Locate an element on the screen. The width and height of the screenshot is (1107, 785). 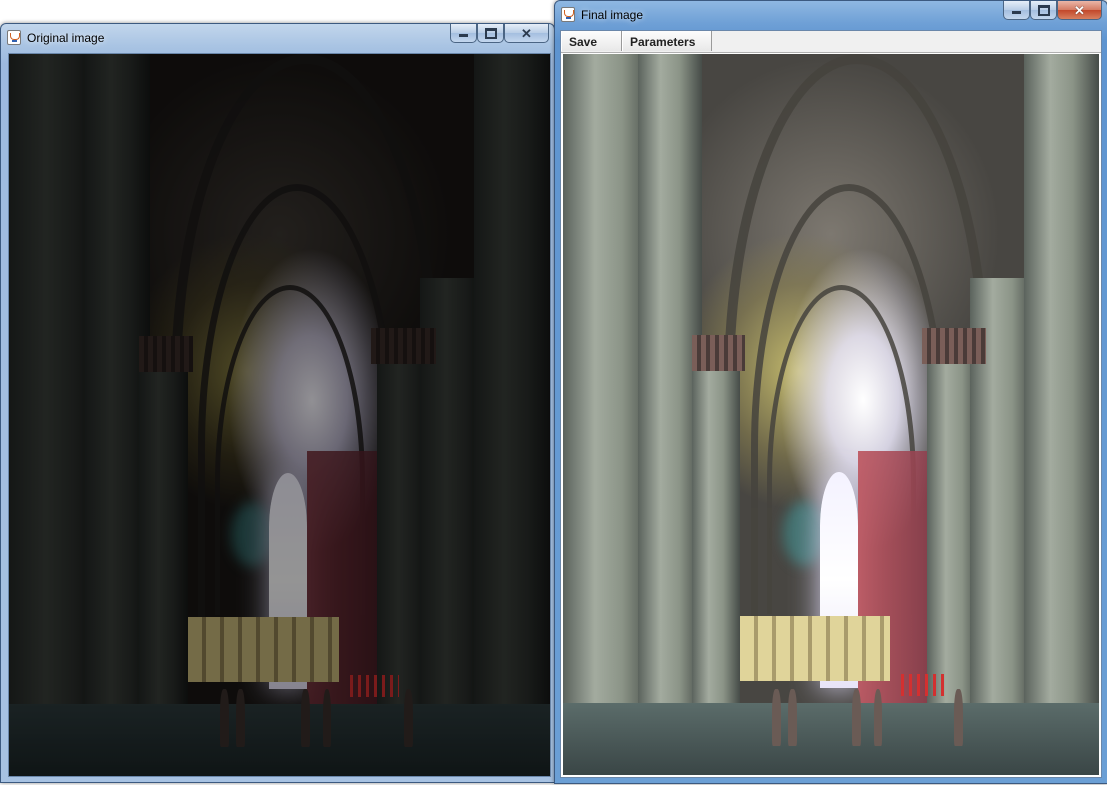
window-title: Original image is located at coordinates (66, 38).